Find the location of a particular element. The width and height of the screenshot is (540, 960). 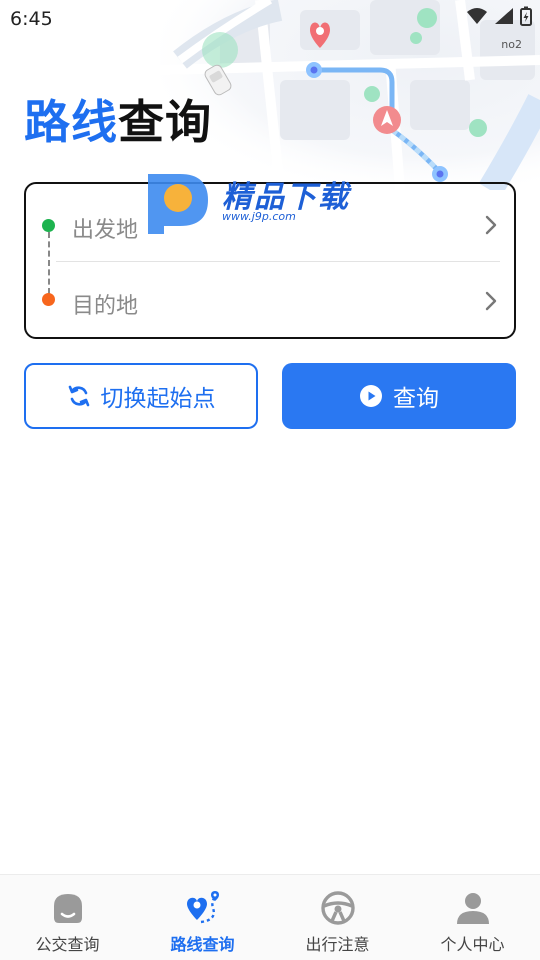

query-button: 查询 is located at coordinates (399, 396).